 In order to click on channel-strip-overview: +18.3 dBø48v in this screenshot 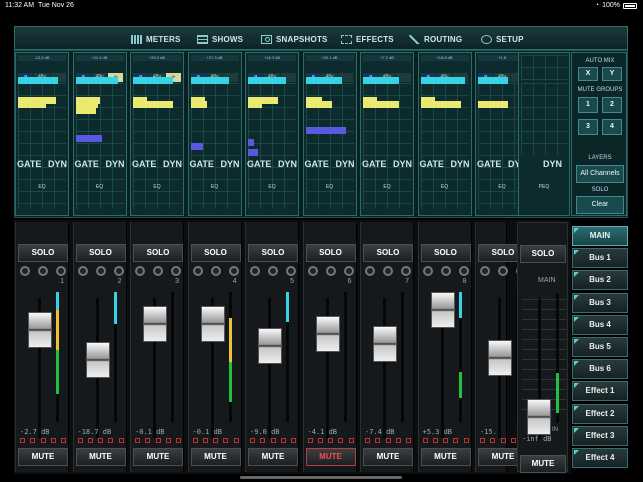, I will do `click(272, 134)`.